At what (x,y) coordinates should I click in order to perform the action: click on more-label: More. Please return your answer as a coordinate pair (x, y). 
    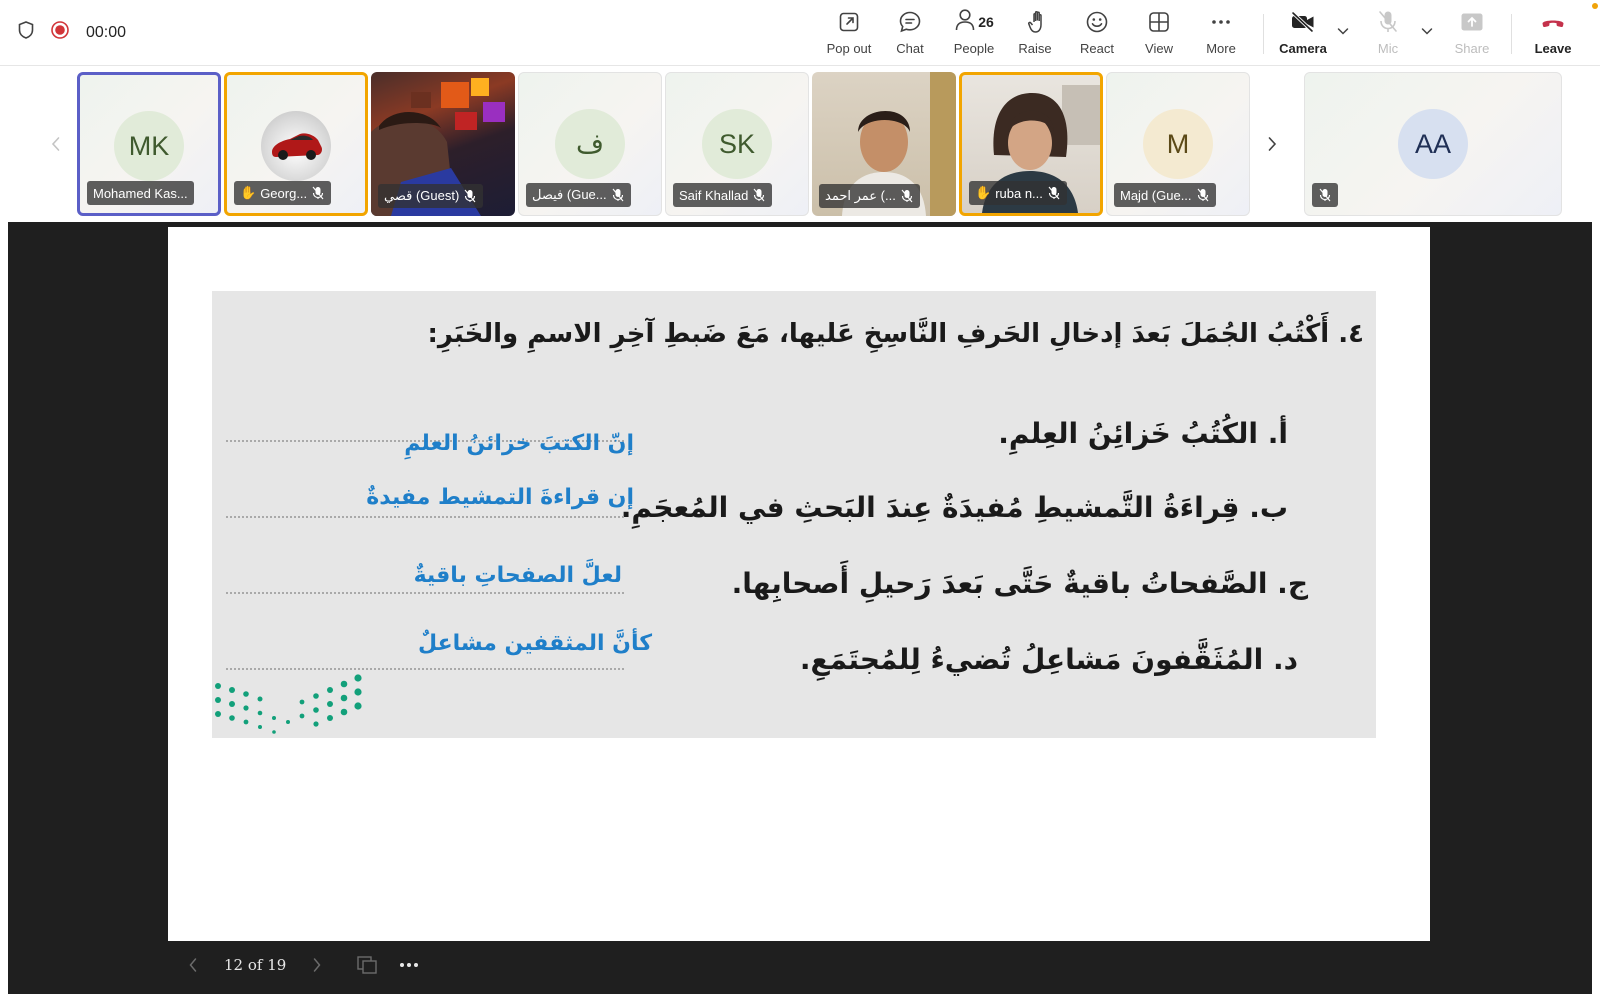
    Looking at the image, I should click on (1221, 48).